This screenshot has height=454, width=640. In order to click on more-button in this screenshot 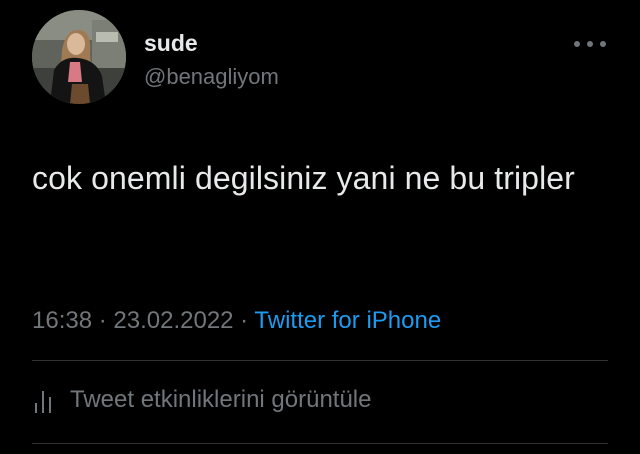, I will do `click(590, 44)`.